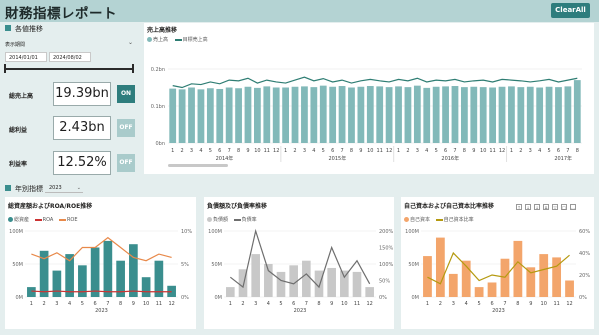 The image size is (599, 335). What do you see at coordinates (219, 298) in the screenshot?
I see `y-tick-label: 0M` at bounding box center [219, 298].